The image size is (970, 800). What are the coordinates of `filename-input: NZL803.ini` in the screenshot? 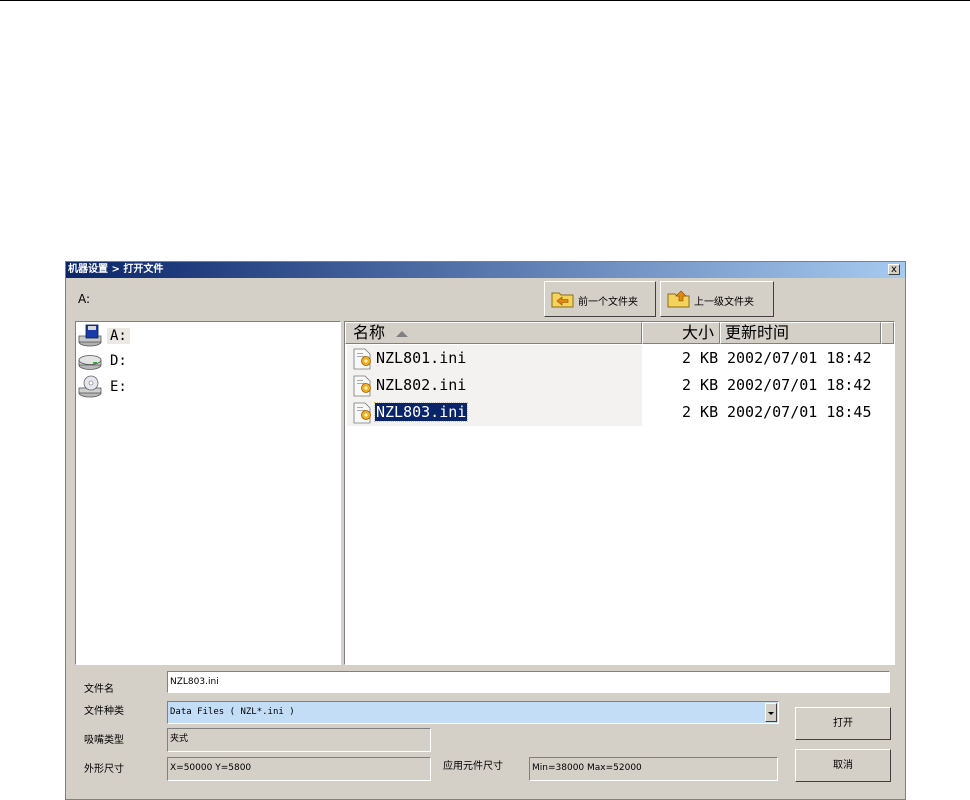 It's located at (528, 682).